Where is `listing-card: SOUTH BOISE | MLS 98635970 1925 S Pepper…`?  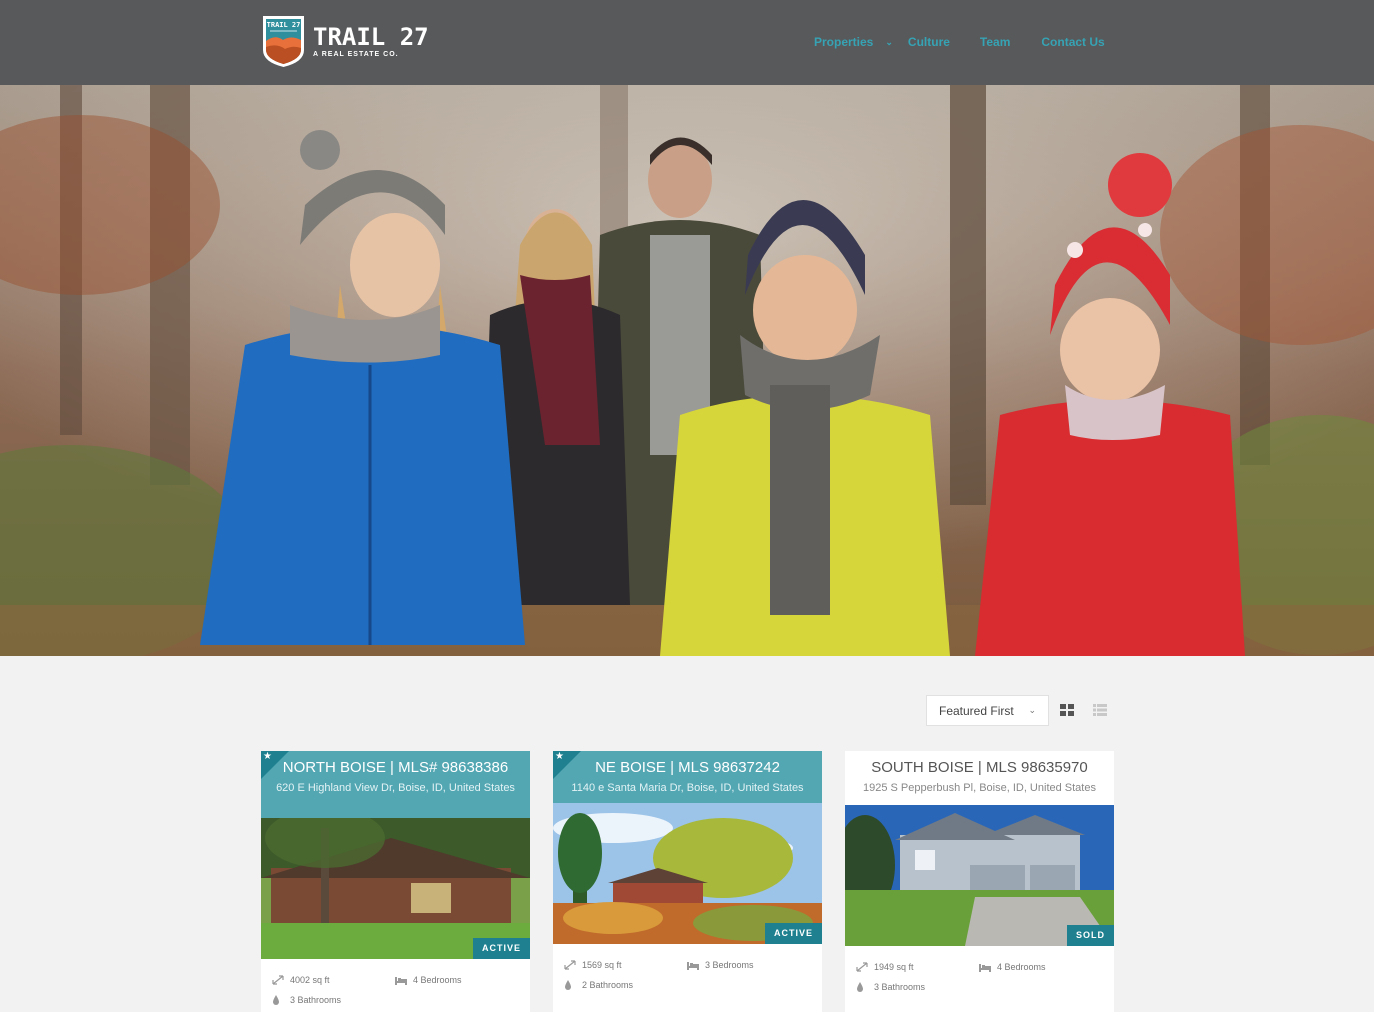
listing-card: SOUTH BOISE | MLS 98635970 1925 S Pepper… is located at coordinates (979, 881).